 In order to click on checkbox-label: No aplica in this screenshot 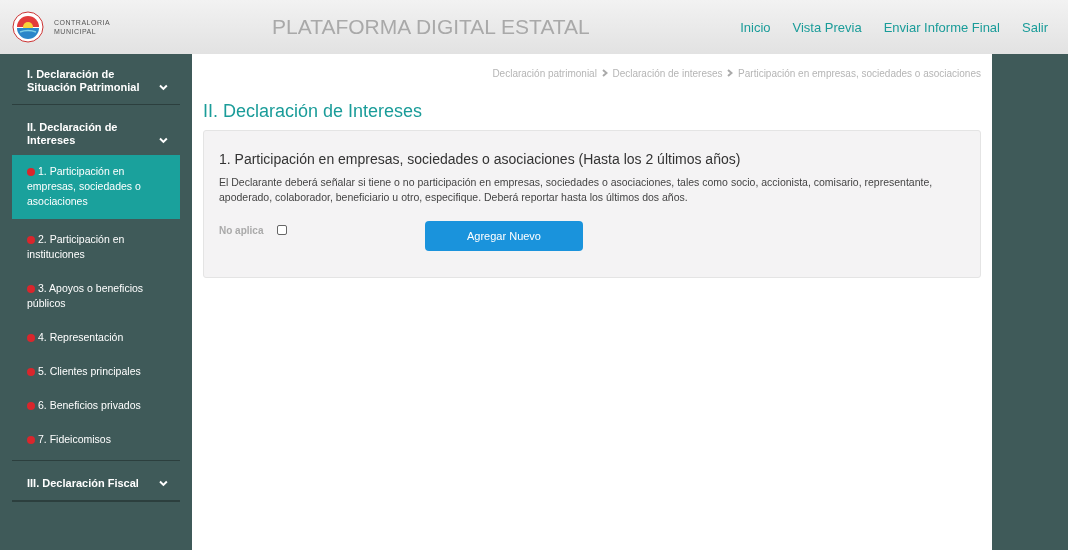, I will do `click(242, 230)`.